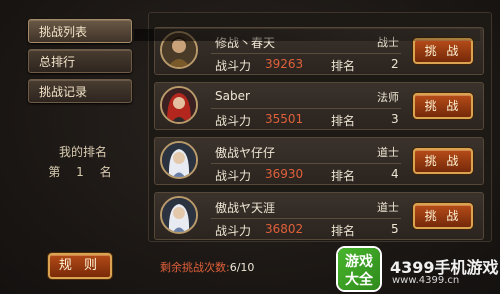  Describe the element at coordinates (388, 97) in the screenshot. I see `opponent-class: 法师` at that location.